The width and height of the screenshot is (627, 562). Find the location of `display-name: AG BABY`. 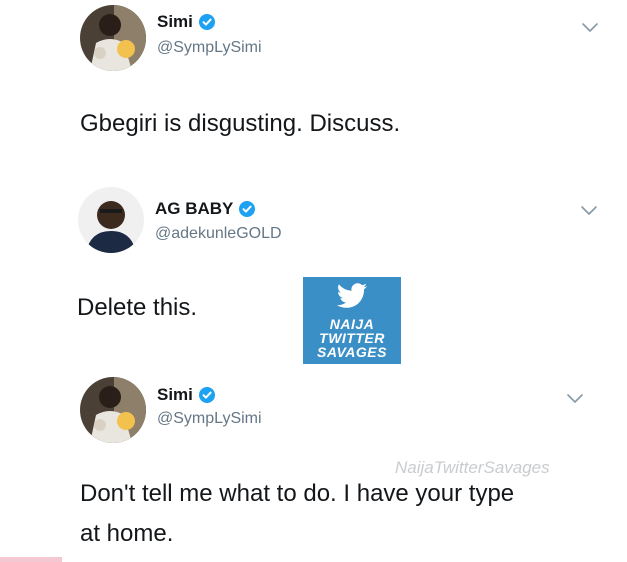

display-name: AG BABY is located at coordinates (205, 209).